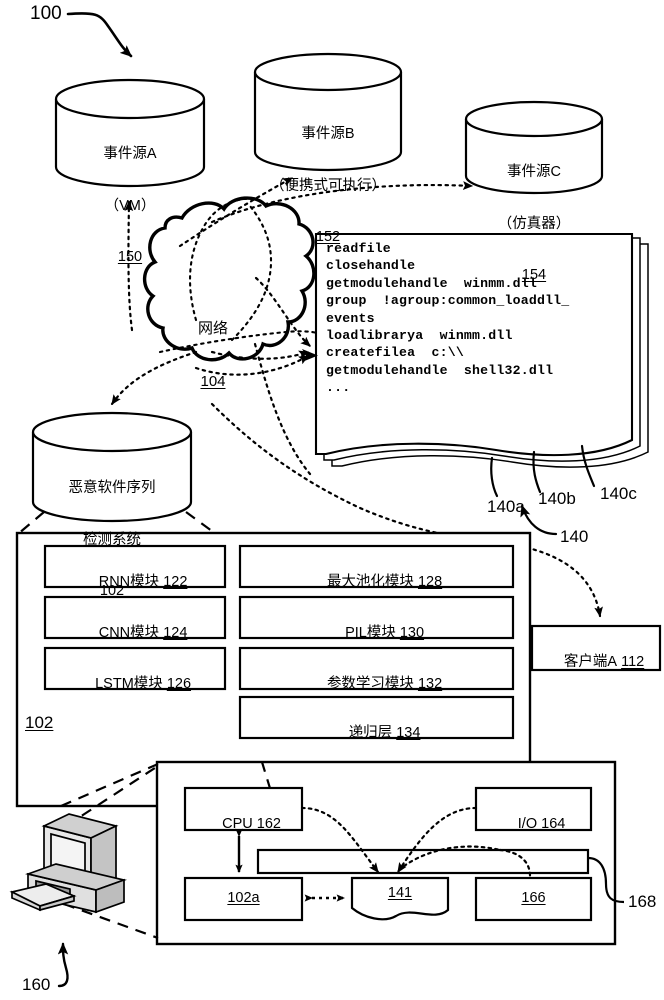 Image resolution: width=664 pixels, height=1000 pixels. I want to click on detection-system-line2: 检测系统, so click(112, 539).